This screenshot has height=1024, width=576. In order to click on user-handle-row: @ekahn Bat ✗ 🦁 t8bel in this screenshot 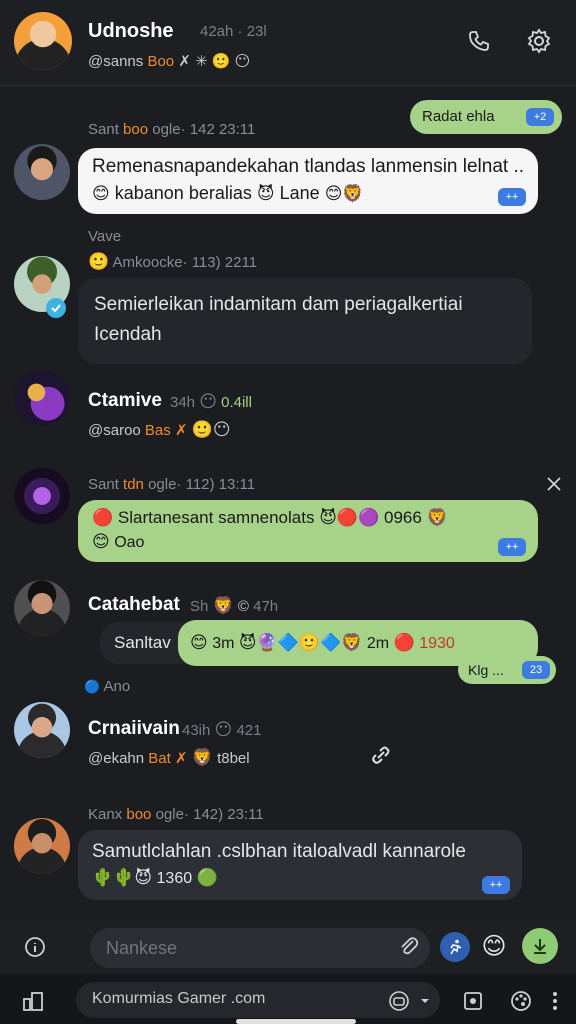, I will do `click(169, 757)`.